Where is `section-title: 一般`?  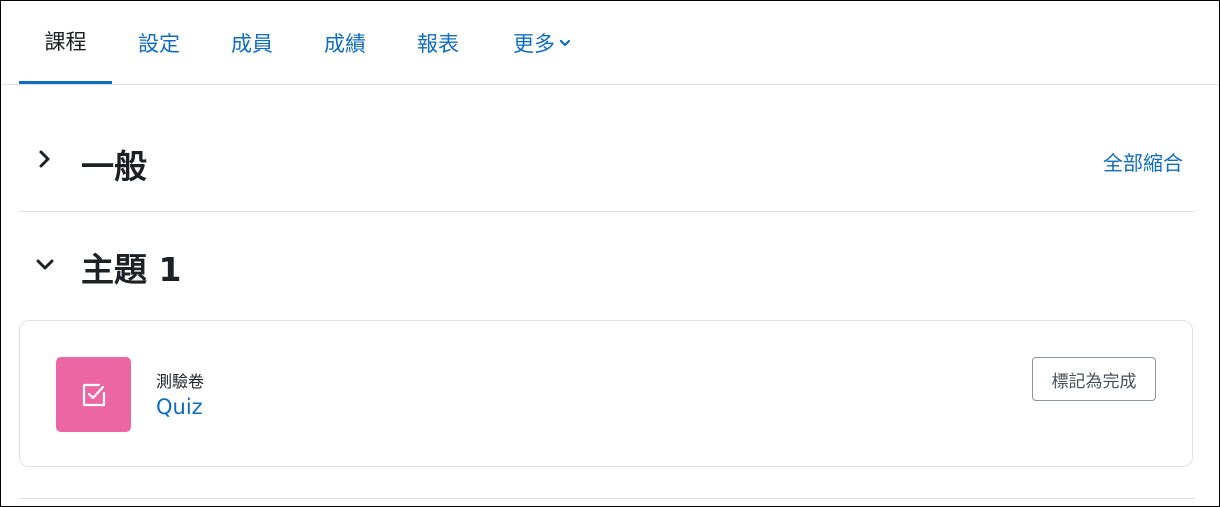
section-title: 一般 is located at coordinates (114, 164).